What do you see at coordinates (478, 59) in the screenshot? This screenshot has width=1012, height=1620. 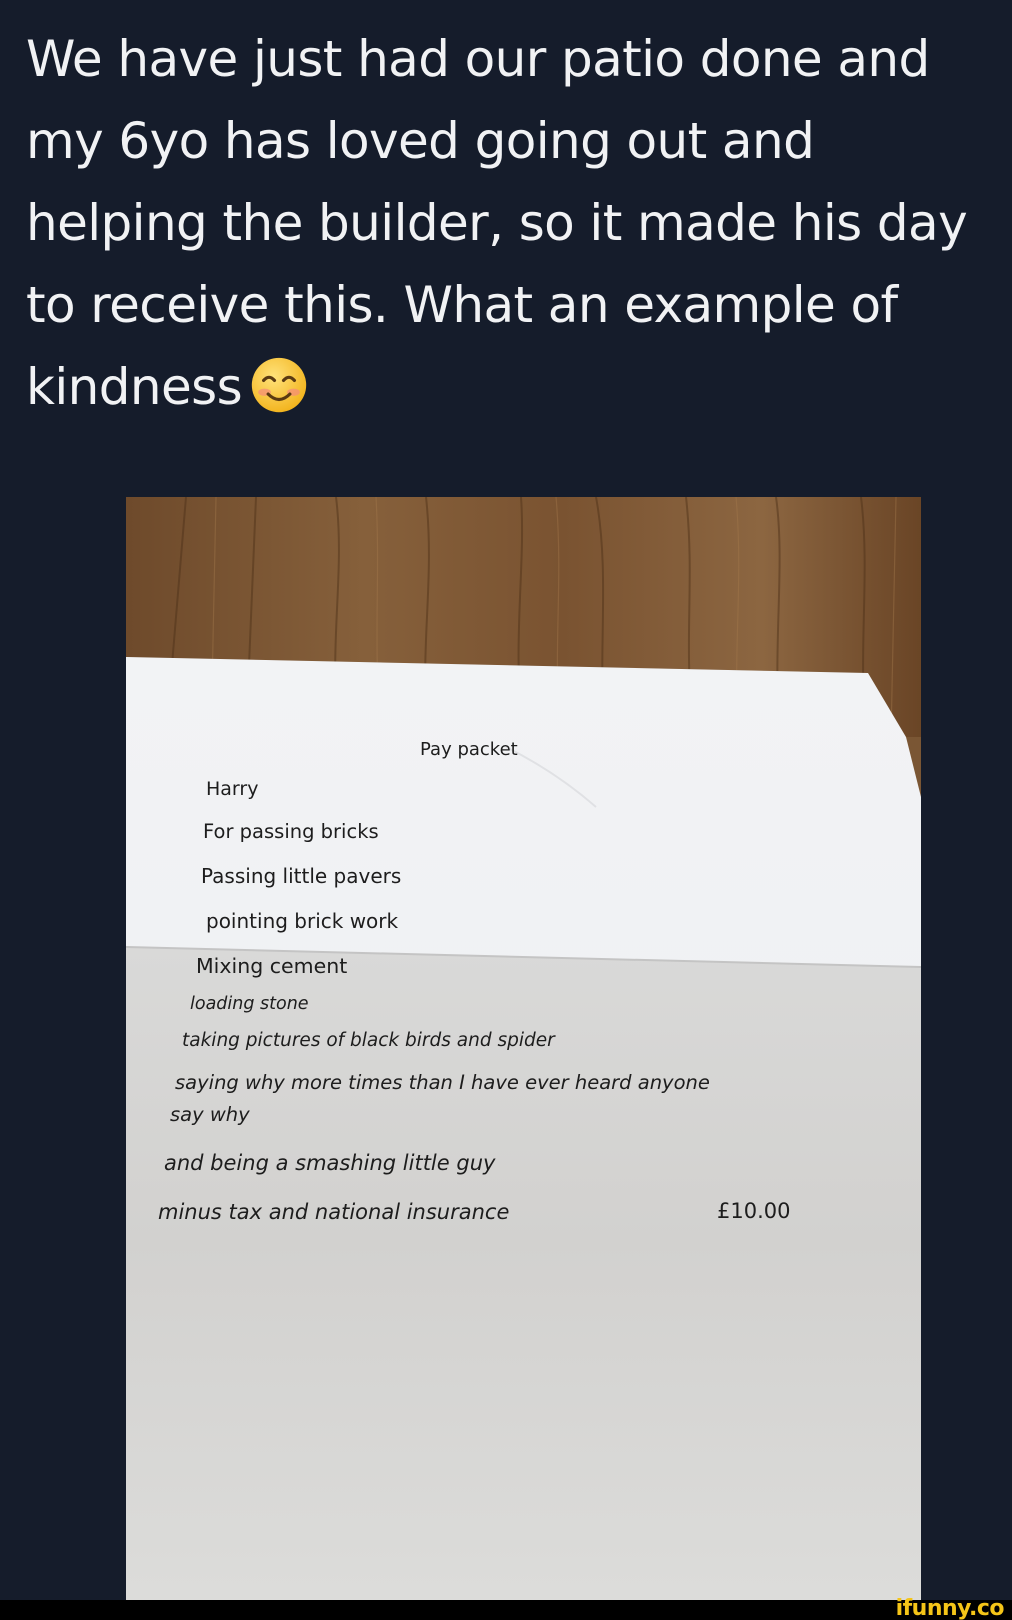 I see `caption-line: We have just had our patio done and` at bounding box center [478, 59].